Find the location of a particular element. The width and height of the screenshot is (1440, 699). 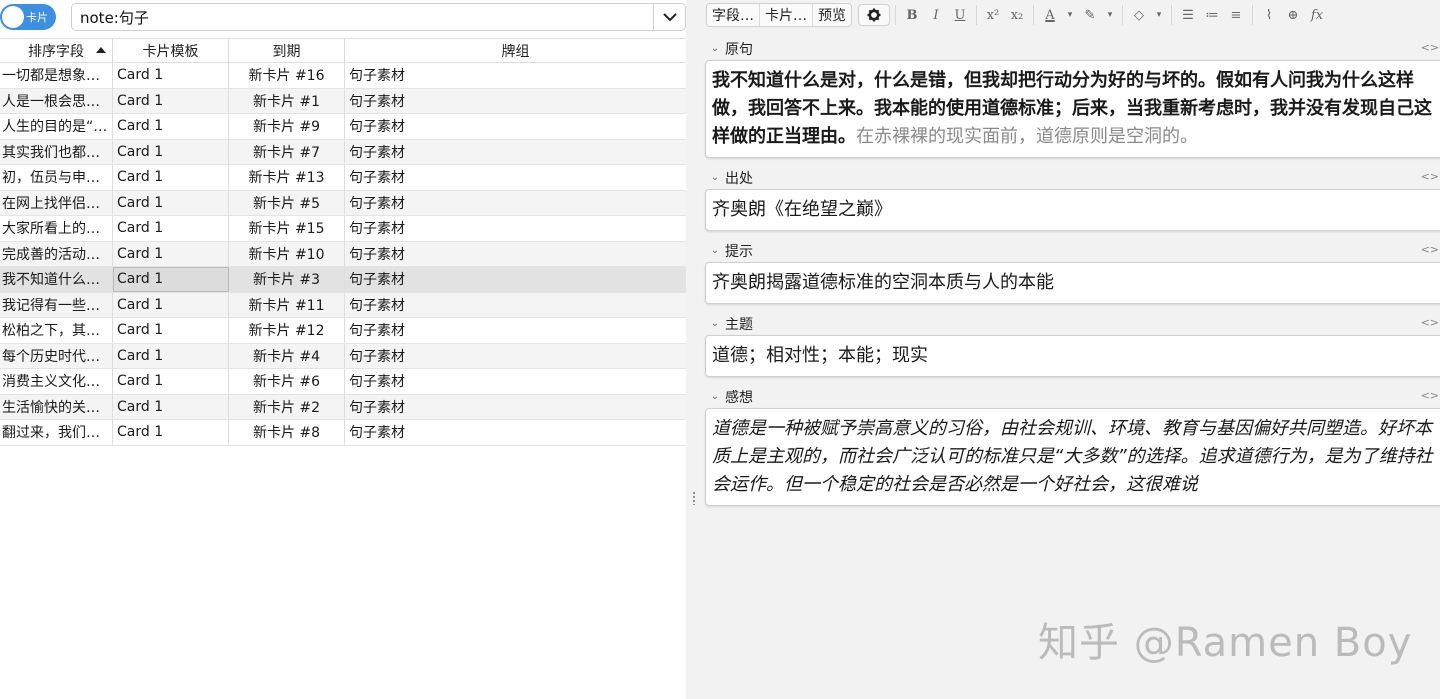

table-row: 生活愉快的关… Card 1 新卡片 #2 句子素材 is located at coordinates (343, 407).